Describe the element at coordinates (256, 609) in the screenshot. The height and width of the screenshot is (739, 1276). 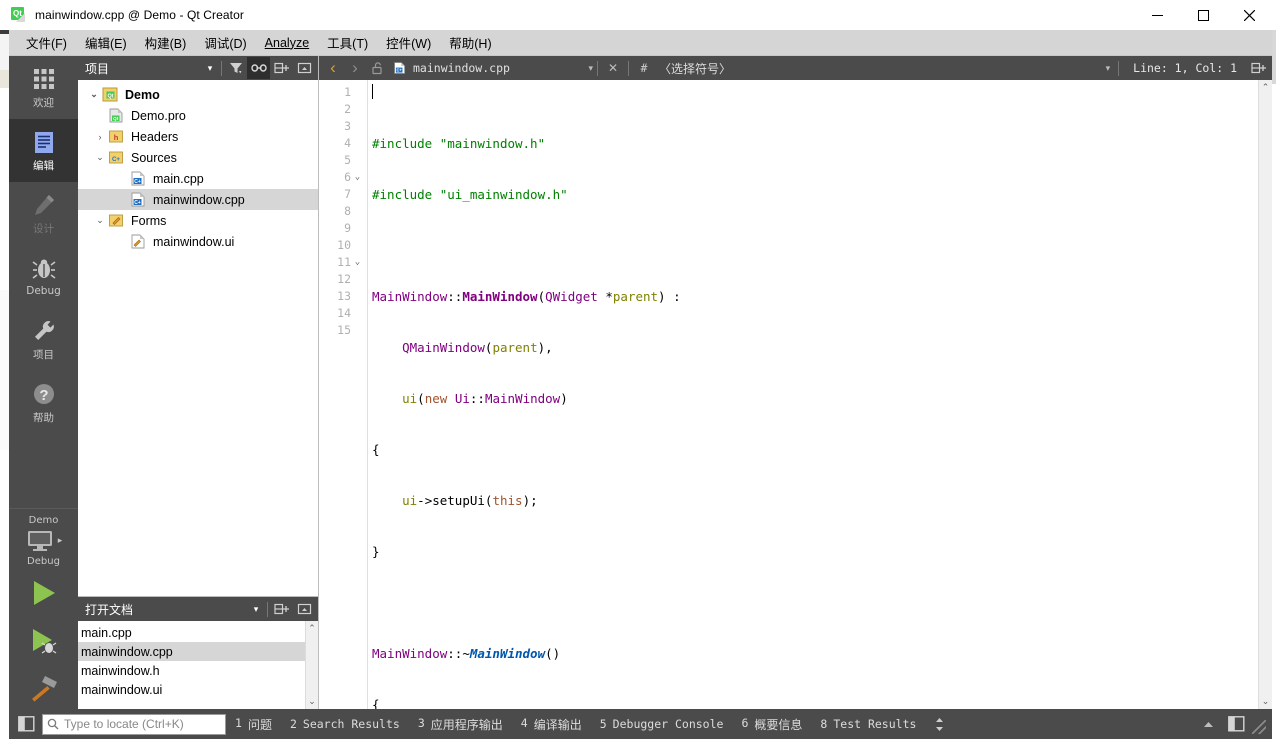
I see `open-documents-dropdown: ▾` at that location.